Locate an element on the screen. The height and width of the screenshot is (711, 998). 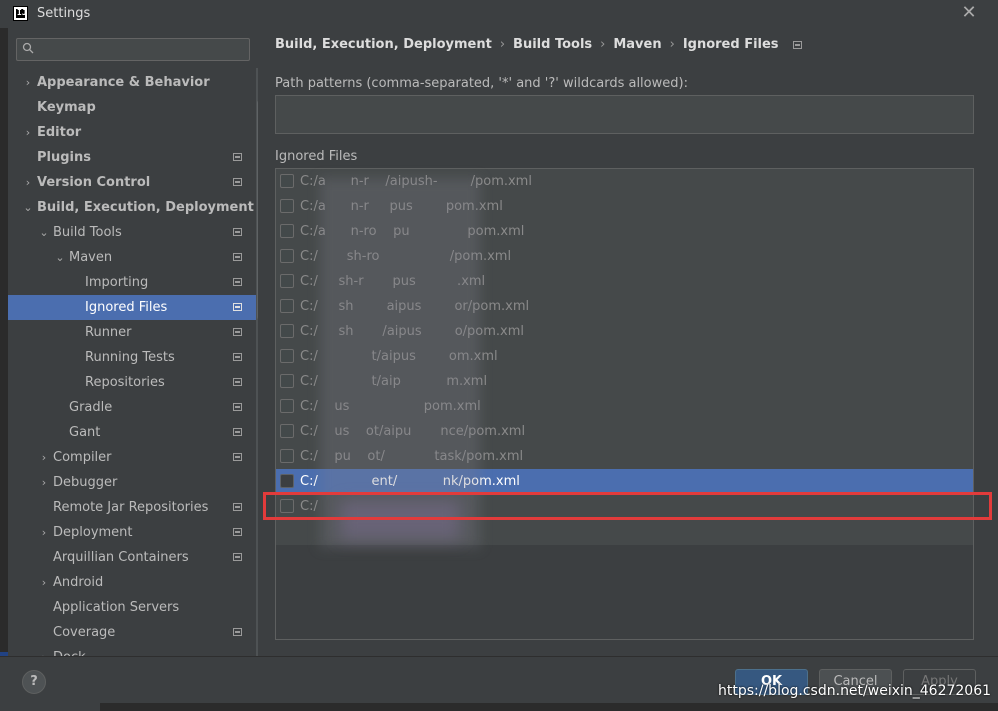
sidebar-item-label: Version Control is located at coordinates (94, 182).